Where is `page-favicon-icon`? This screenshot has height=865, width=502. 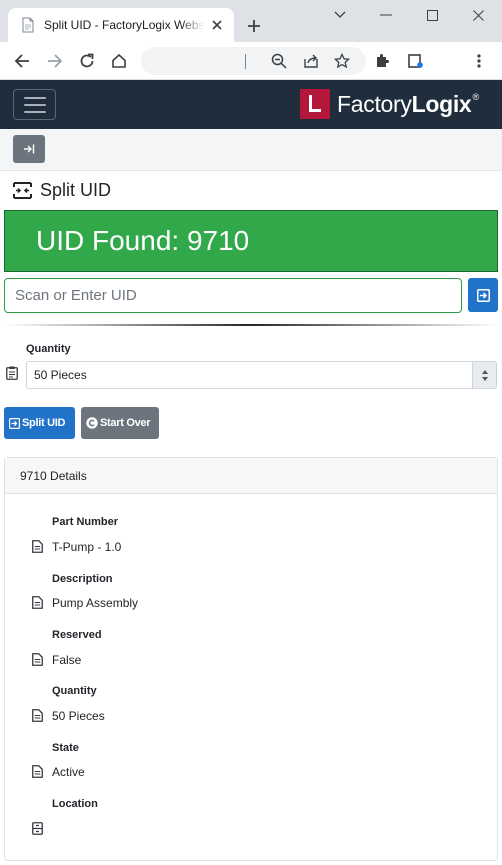
page-favicon-icon is located at coordinates (28, 25).